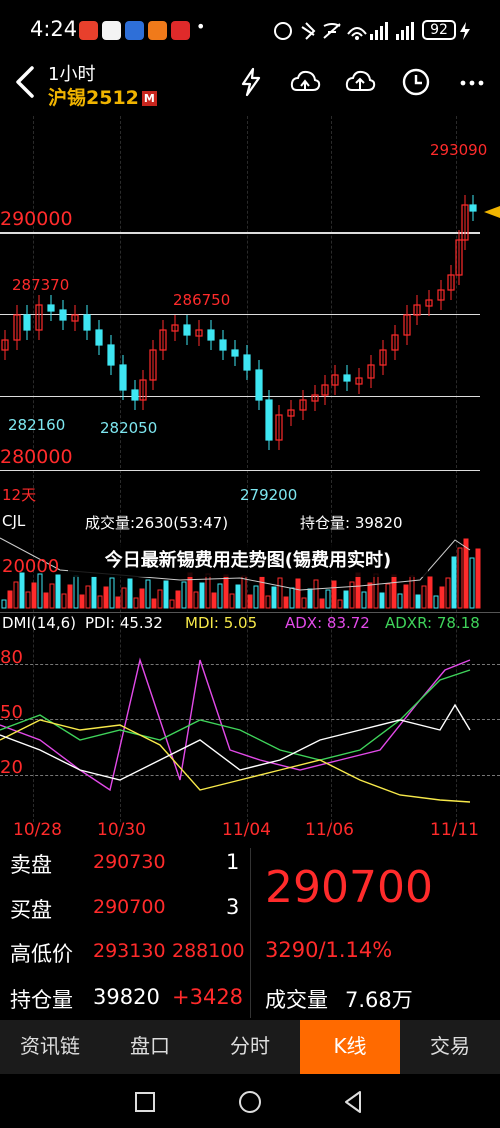 The height and width of the screenshot is (1128, 500). Describe the element at coordinates (450, 1047) in the screenshot. I see `tab-trade: 交易` at that location.